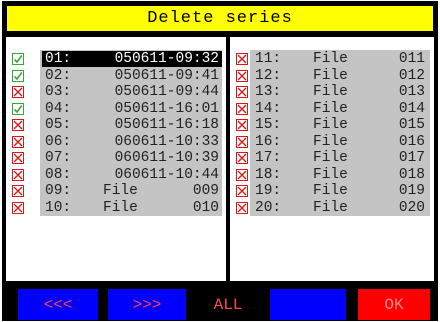 The height and width of the screenshot is (322, 440). What do you see at coordinates (166, 125) in the screenshot?
I see `list-item-name: 050611-16:18` at bounding box center [166, 125].